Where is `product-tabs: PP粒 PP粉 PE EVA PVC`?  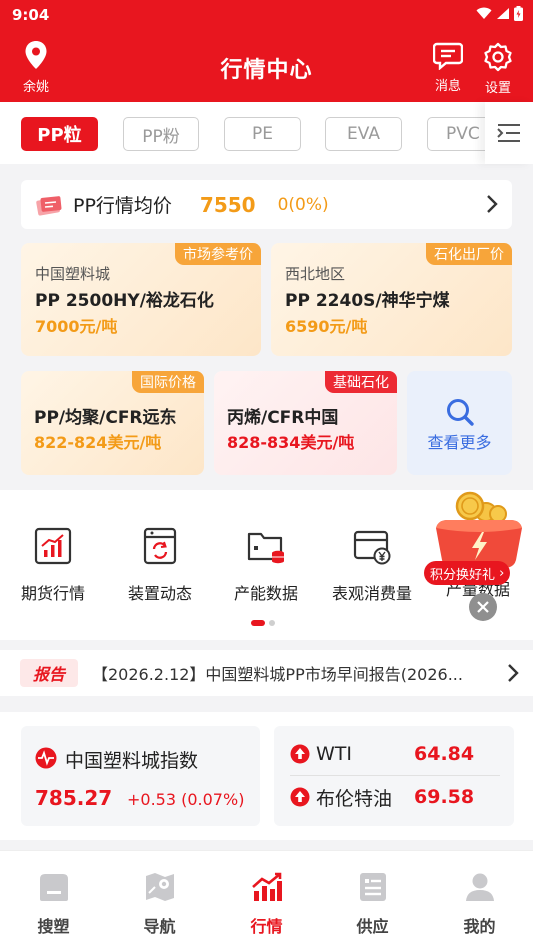
product-tabs: PP粒 PP粉 PE EVA PVC is located at coordinates (266, 133).